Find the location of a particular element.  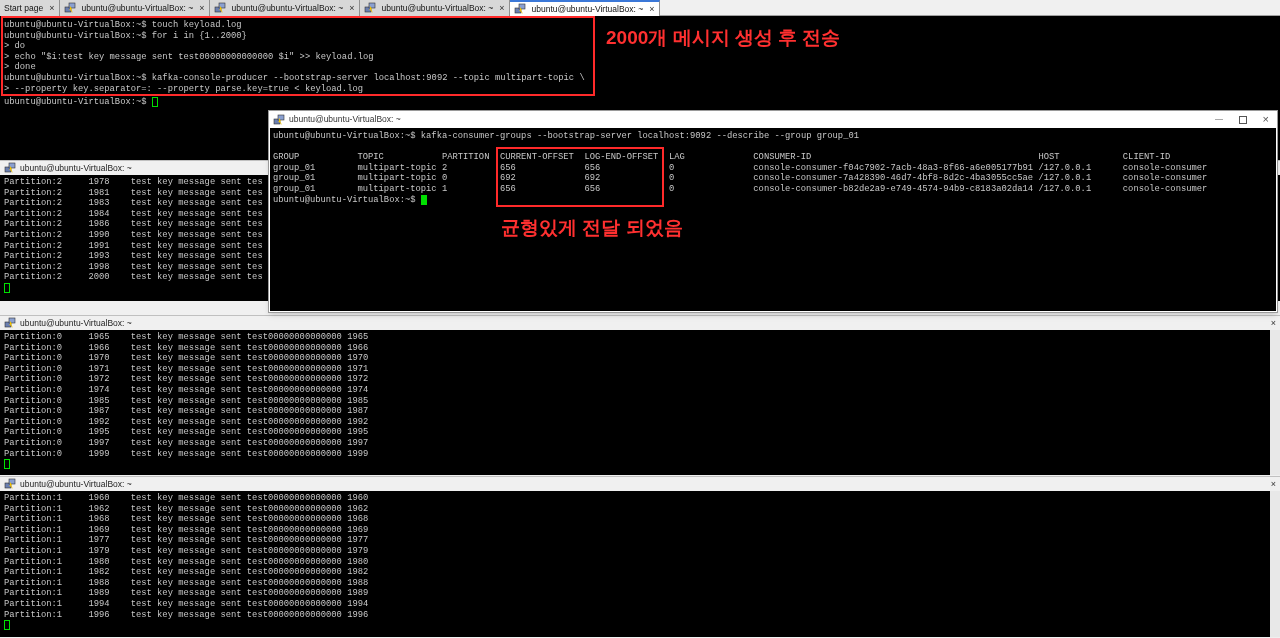

output-line: Partition:2 1978 test key message sent tes is located at coordinates (133, 182).